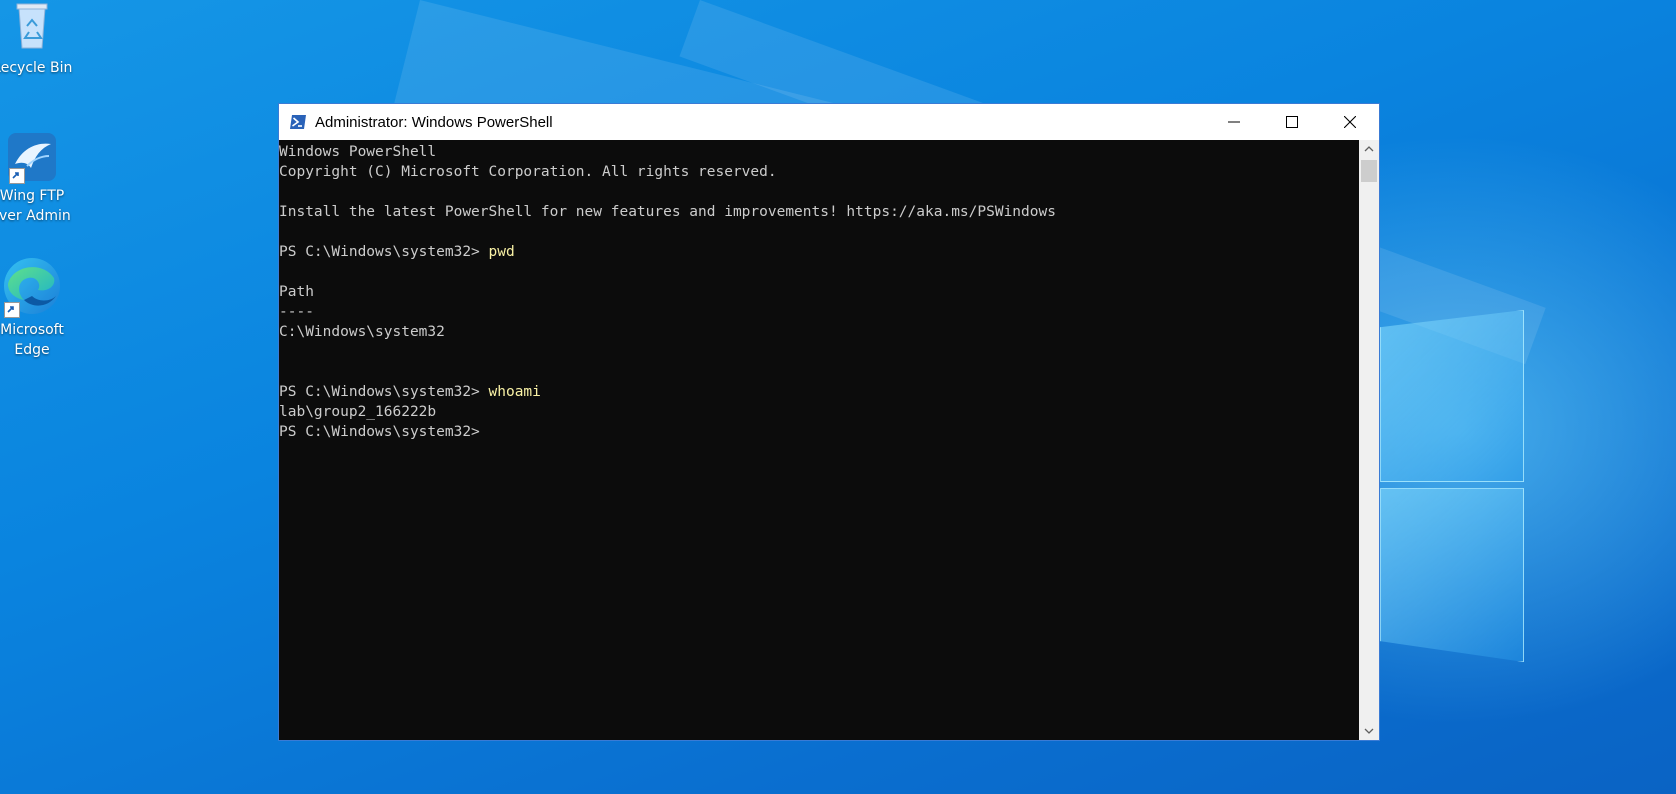 This screenshot has width=1676, height=794. I want to click on console-line: lab\group2_166222b, so click(358, 412).